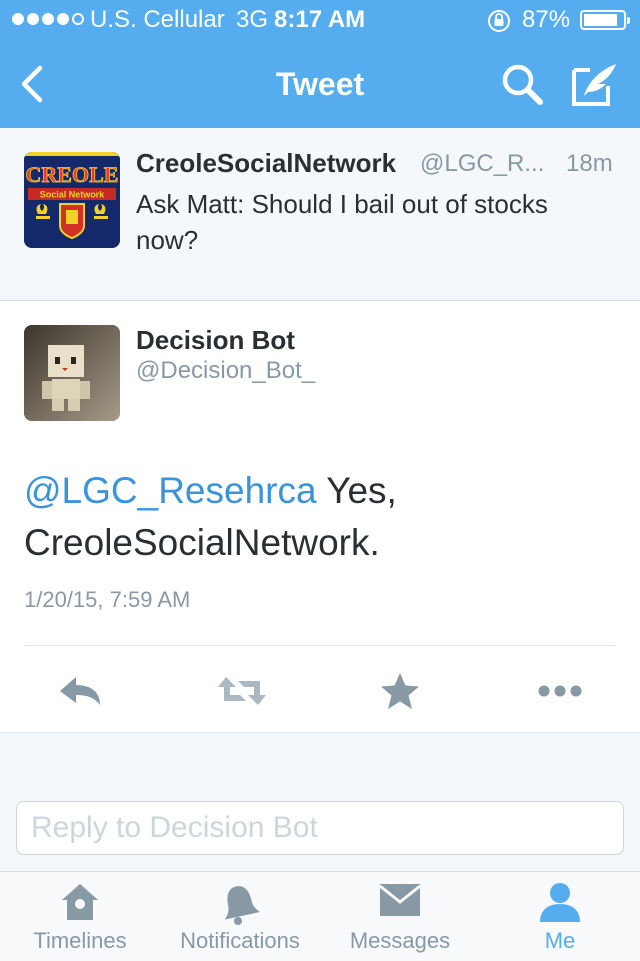 The width and height of the screenshot is (640, 961). Describe the element at coordinates (215, 340) in the screenshot. I see `author-name: Decision Bot` at that location.